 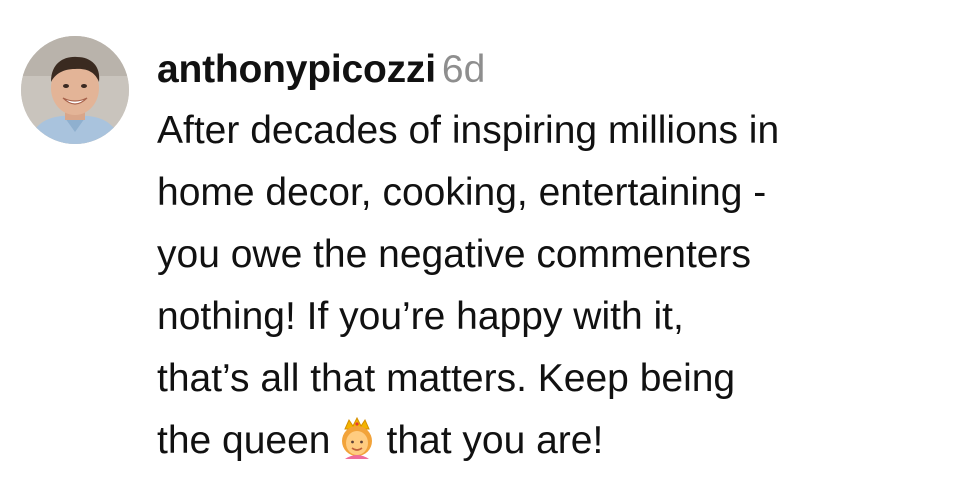 I want to click on comment-text-line: nothing! If you’re happy with it,, so click(x=420, y=316).